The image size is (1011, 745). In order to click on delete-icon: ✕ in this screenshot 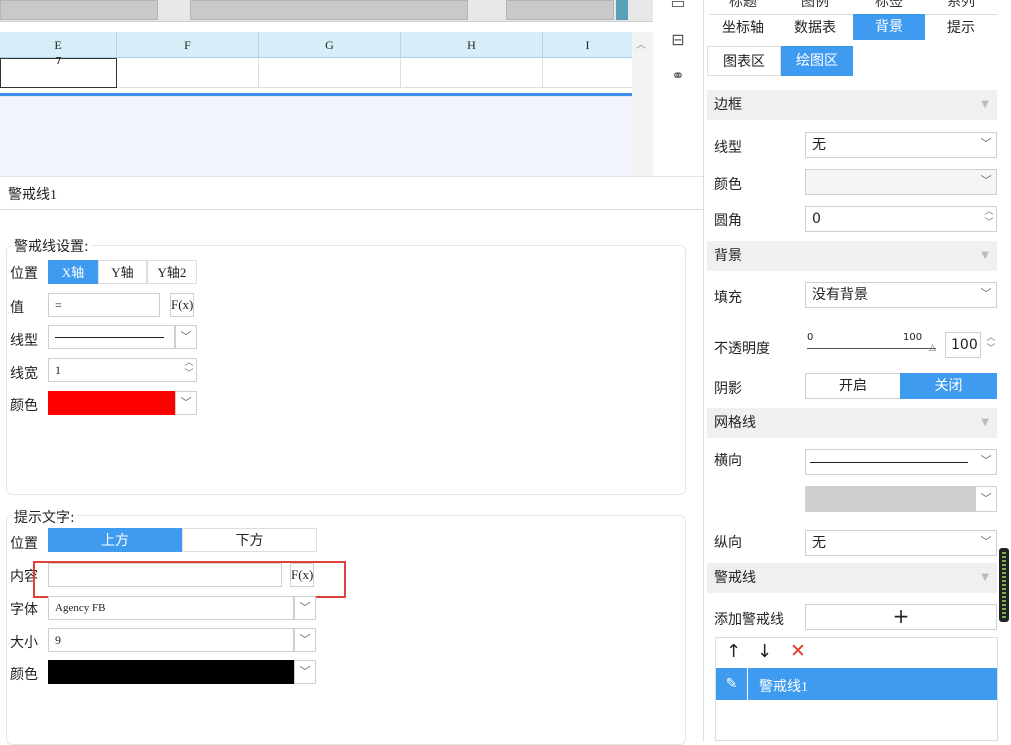, I will do `click(798, 651)`.